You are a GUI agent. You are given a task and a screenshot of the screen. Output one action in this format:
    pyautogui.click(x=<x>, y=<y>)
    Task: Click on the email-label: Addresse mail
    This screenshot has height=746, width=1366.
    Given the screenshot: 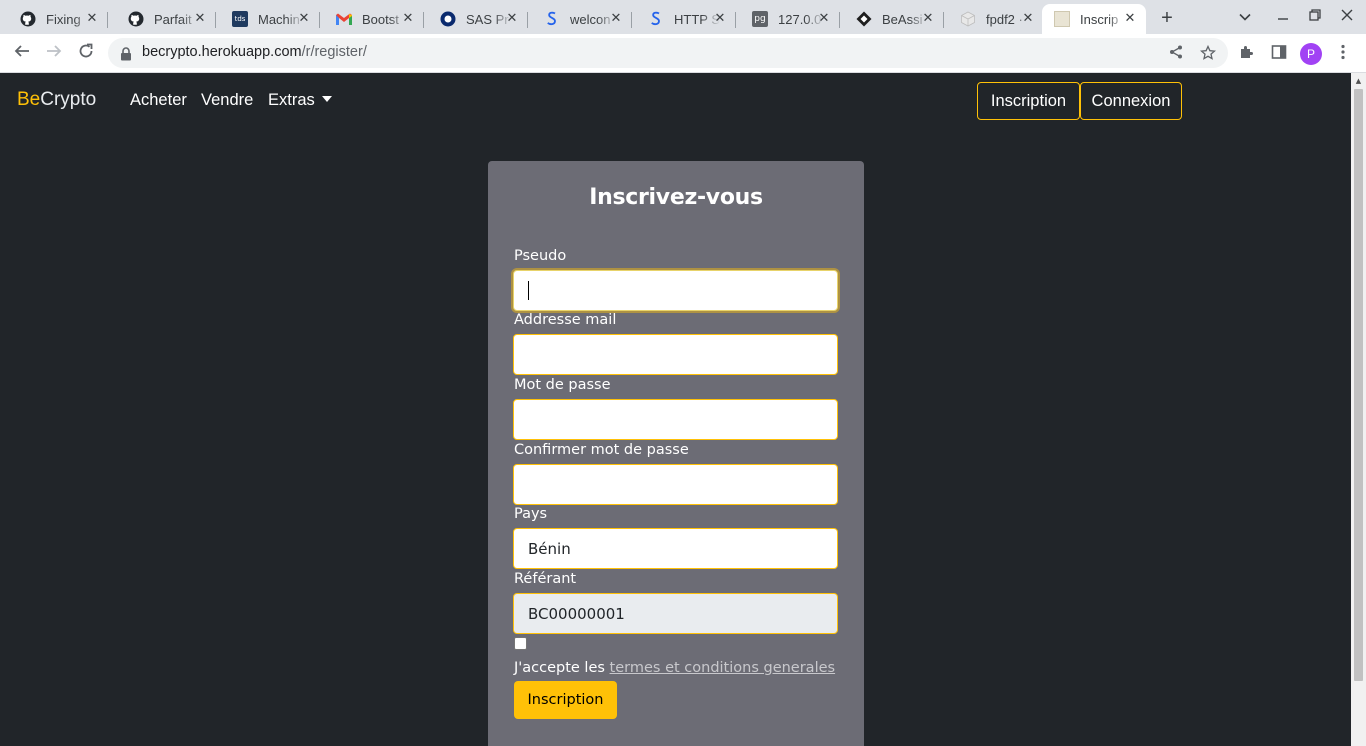 What is the action you would take?
    pyautogui.click(x=565, y=320)
    